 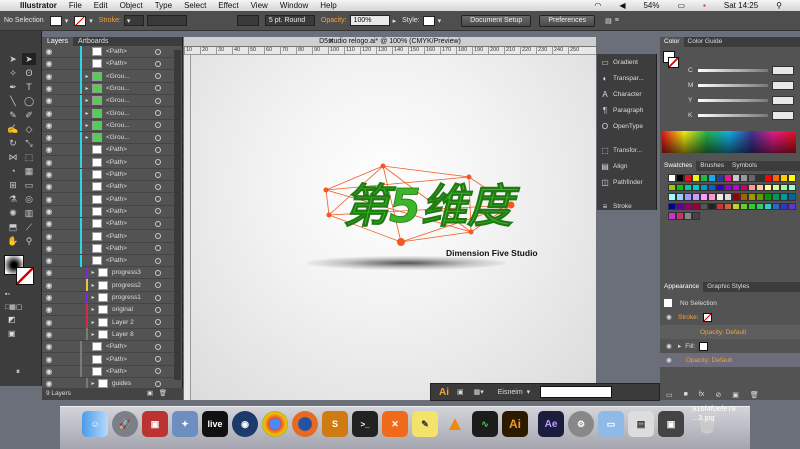 What do you see at coordinates (510, 392) in the screenshot?
I see `workspace-switcher: Eisneim` at bounding box center [510, 392].